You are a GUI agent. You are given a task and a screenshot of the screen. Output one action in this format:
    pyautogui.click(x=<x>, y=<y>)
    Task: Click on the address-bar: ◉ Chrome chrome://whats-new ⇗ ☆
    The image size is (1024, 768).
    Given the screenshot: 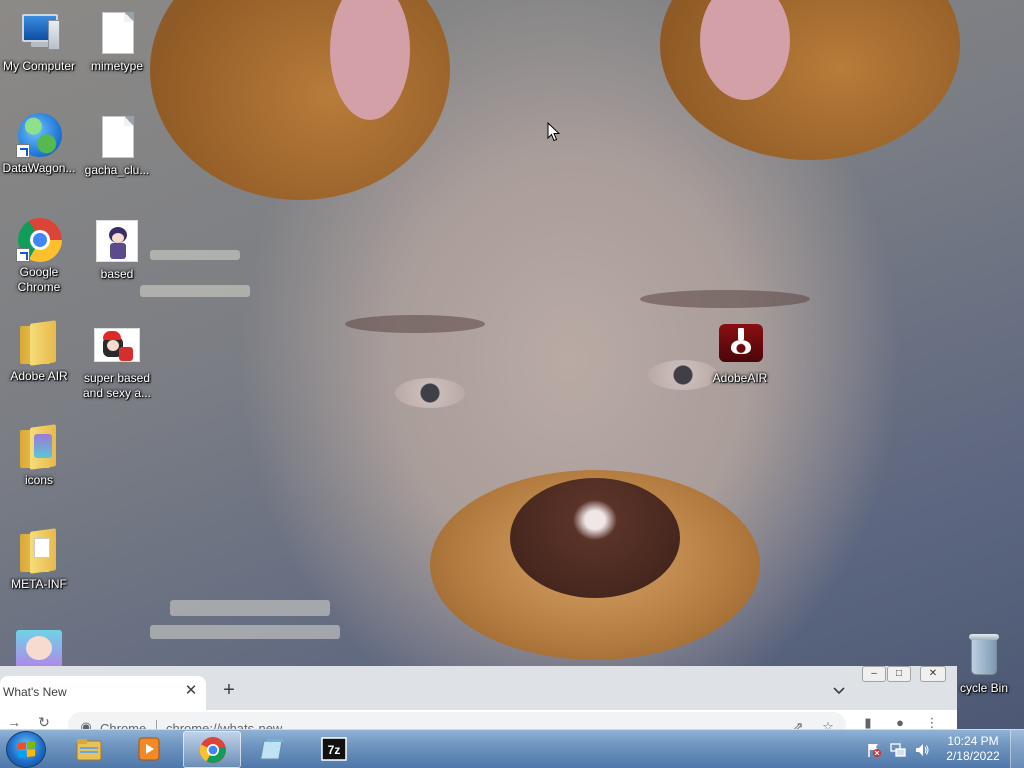 What is the action you would take?
    pyautogui.click(x=457, y=721)
    